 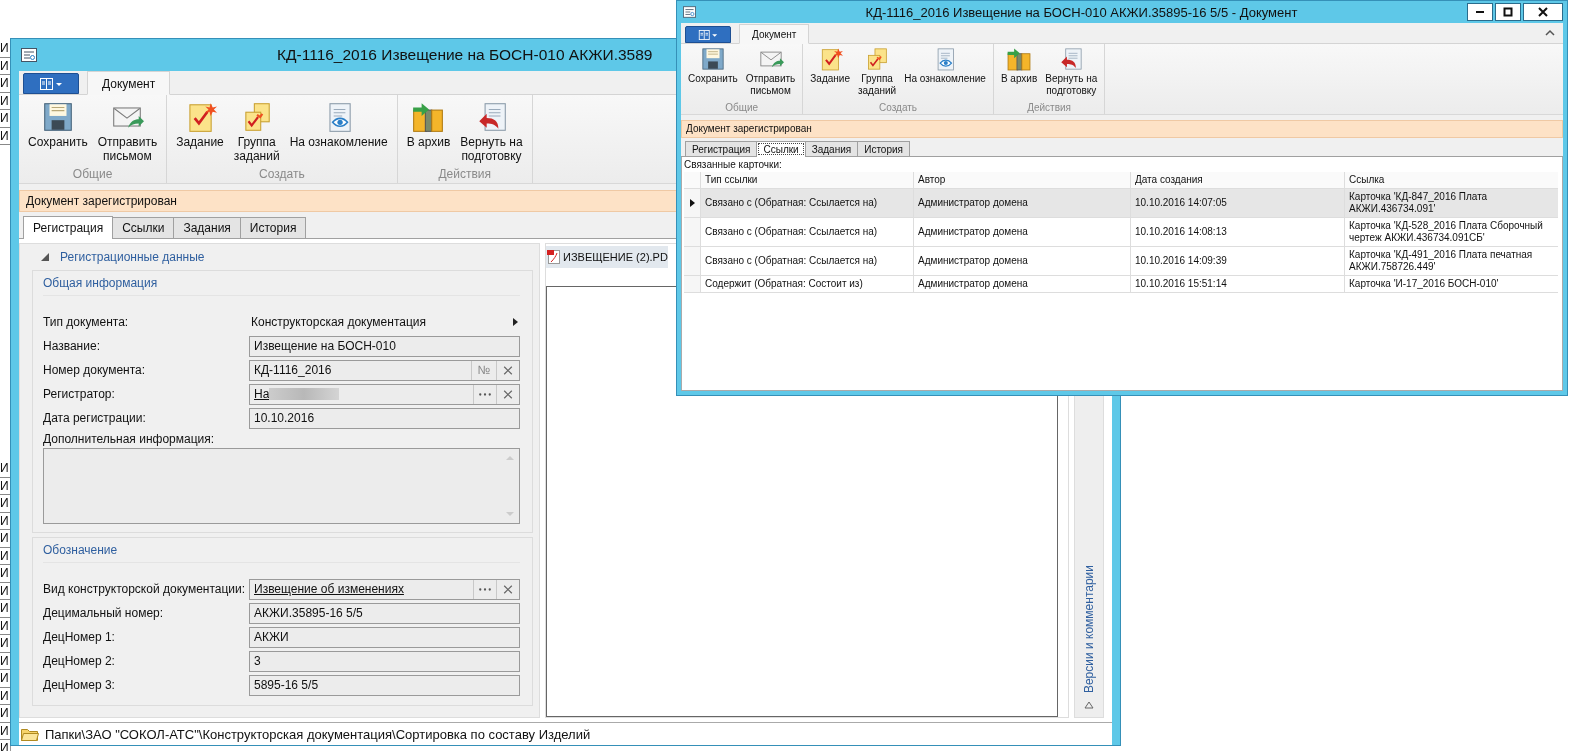 I want to click on close-icon, so click(x=1543, y=12).